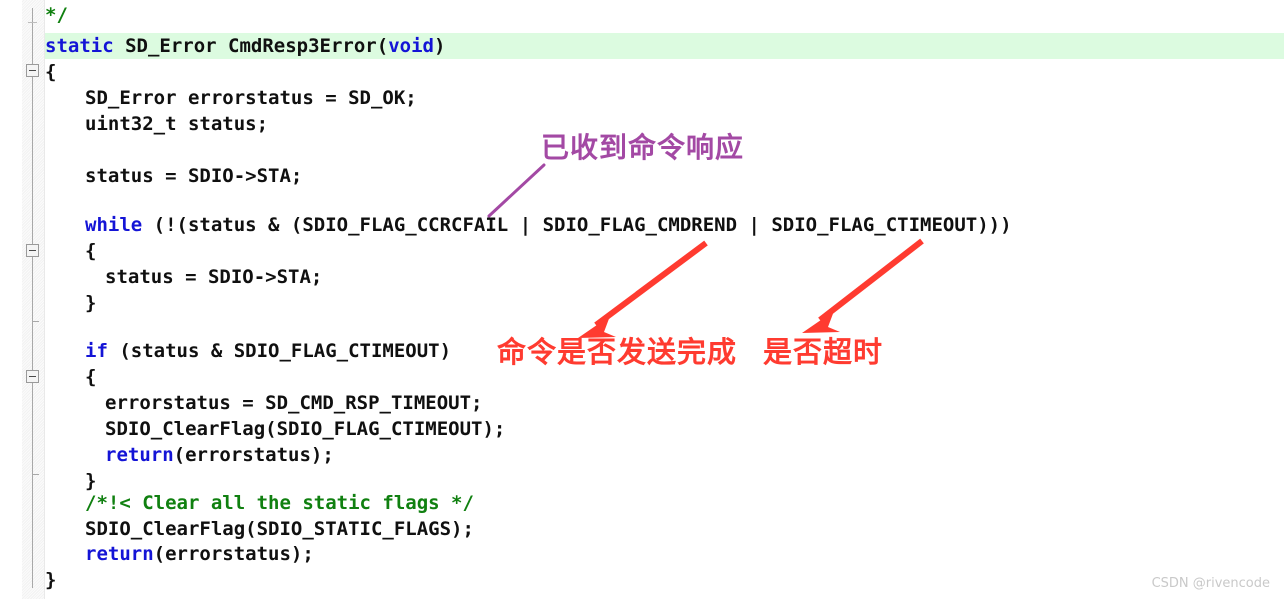  Describe the element at coordinates (279, 351) in the screenshot. I see `code-token: (status & SDIO_FLAG_CTIMEOUT)` at that location.